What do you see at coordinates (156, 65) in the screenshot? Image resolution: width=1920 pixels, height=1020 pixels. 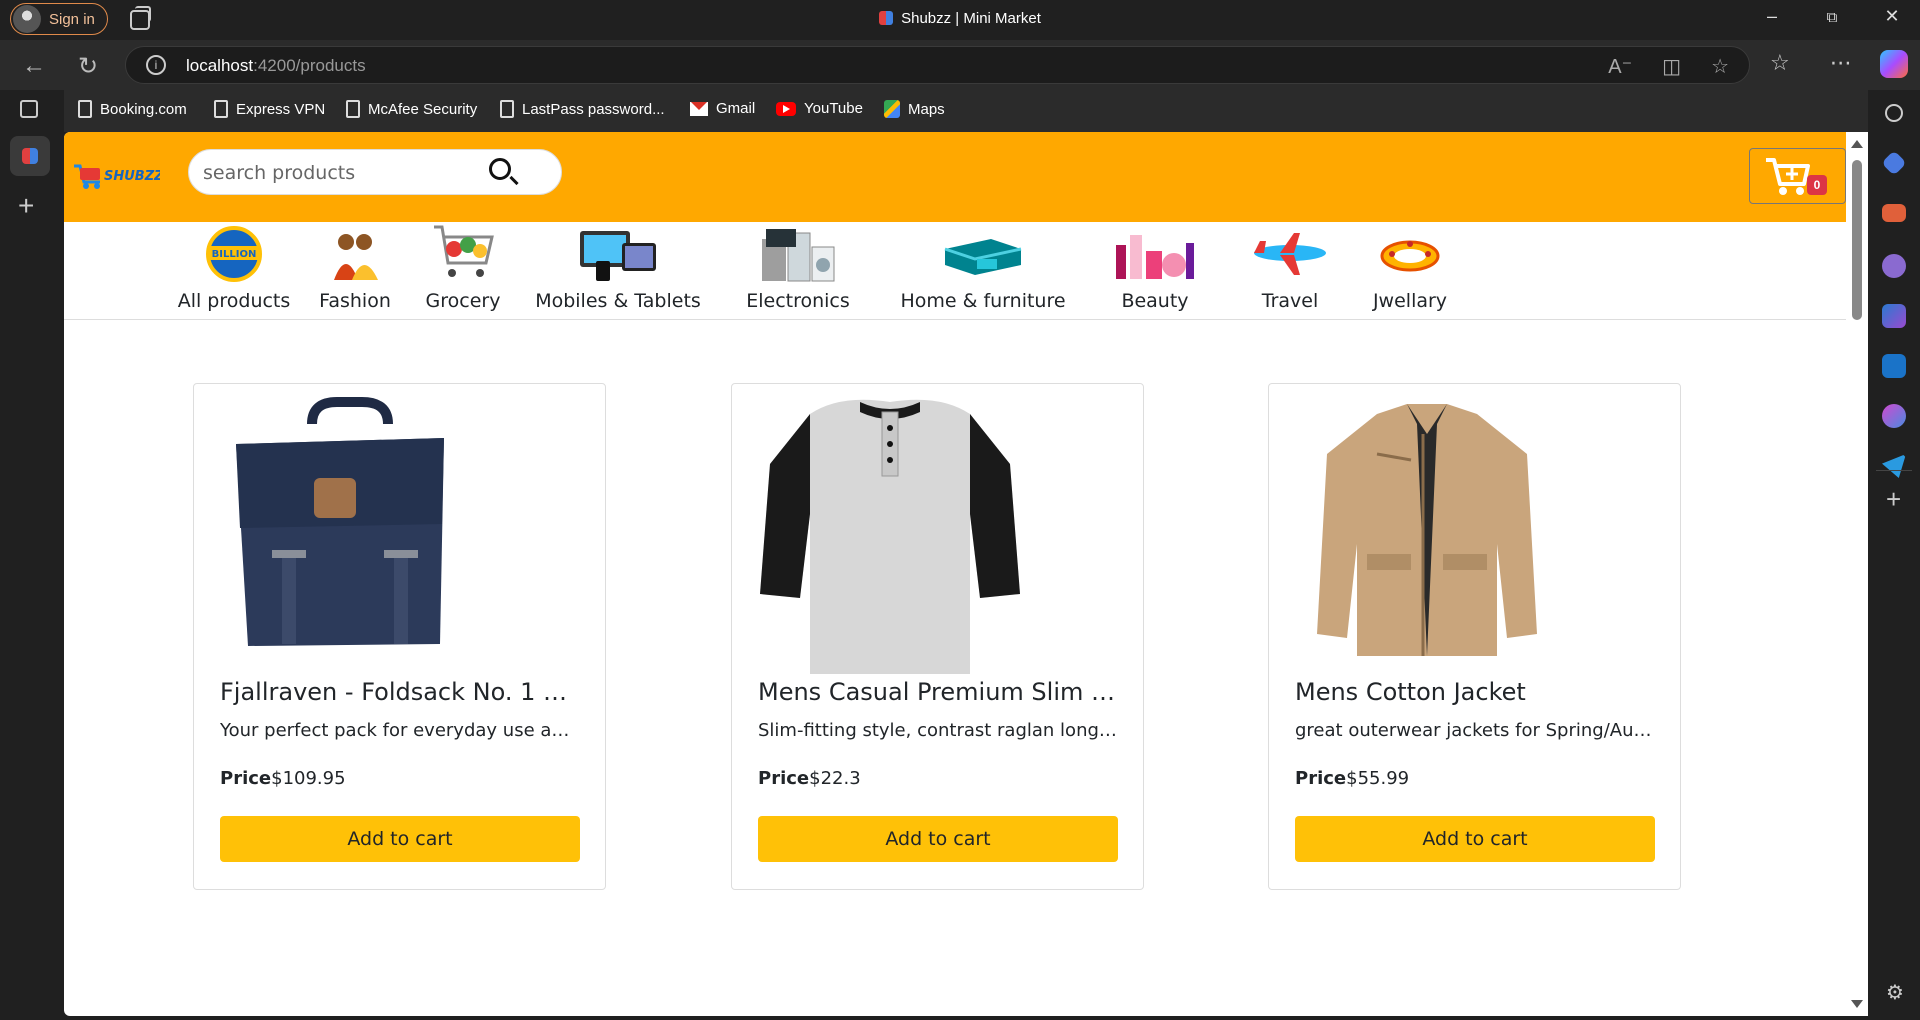 I see `site-info-icon: i` at bounding box center [156, 65].